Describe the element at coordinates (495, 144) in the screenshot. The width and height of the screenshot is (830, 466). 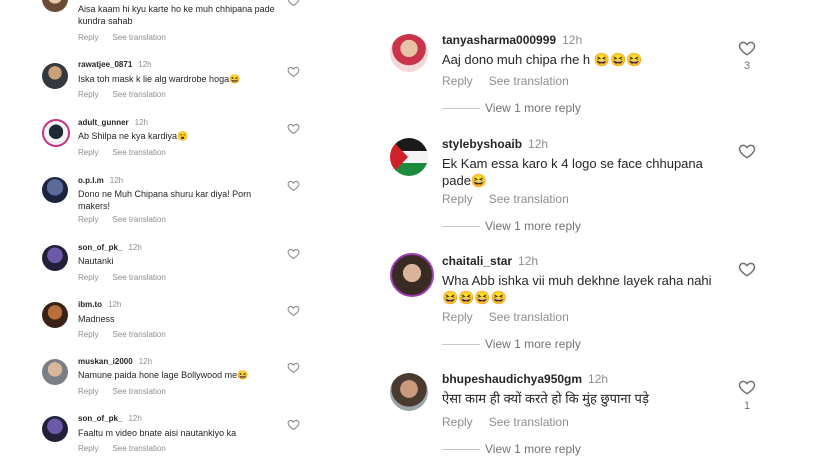
I see `comment-username: stylebyshoaib 12h` at that location.